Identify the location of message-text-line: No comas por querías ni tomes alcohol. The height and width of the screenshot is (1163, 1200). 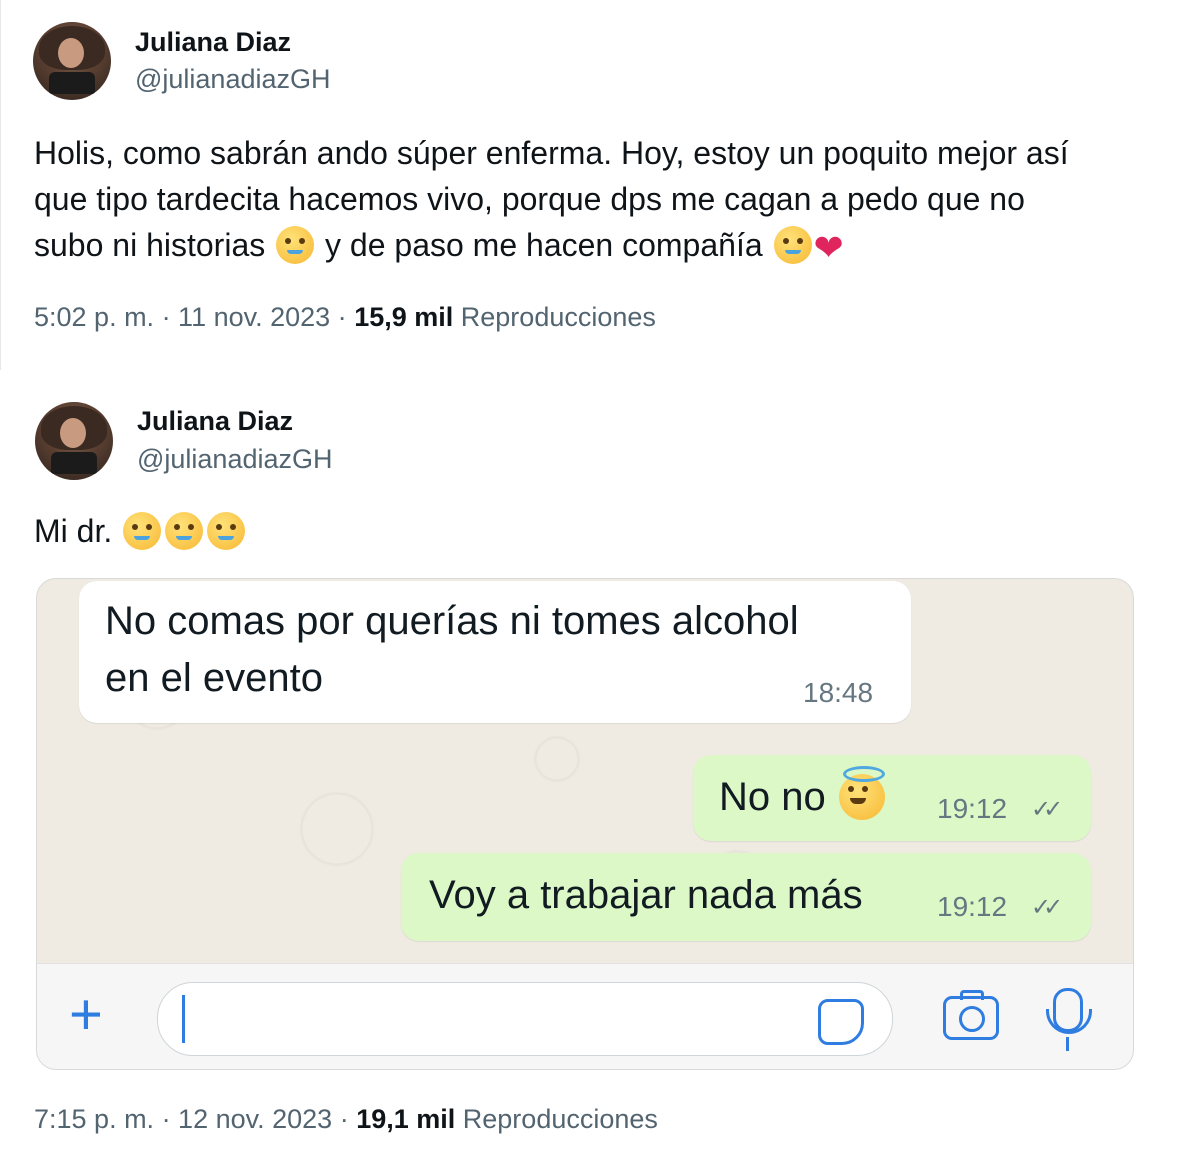
(452, 621).